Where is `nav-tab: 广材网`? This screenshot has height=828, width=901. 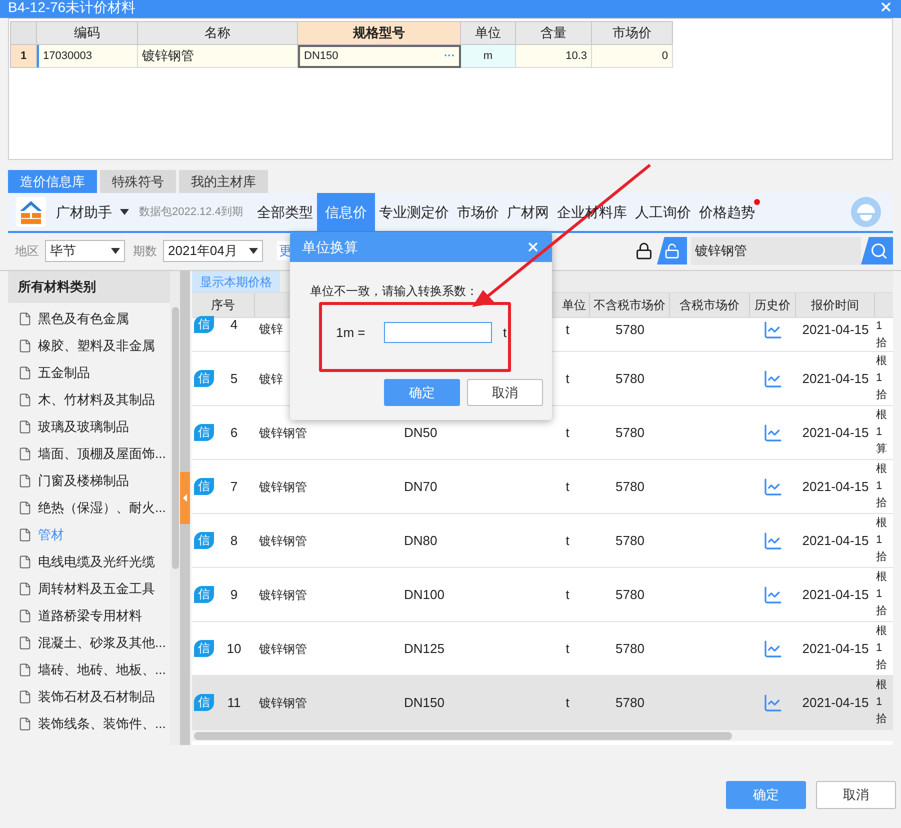
nav-tab: 广材网 is located at coordinates (527, 212).